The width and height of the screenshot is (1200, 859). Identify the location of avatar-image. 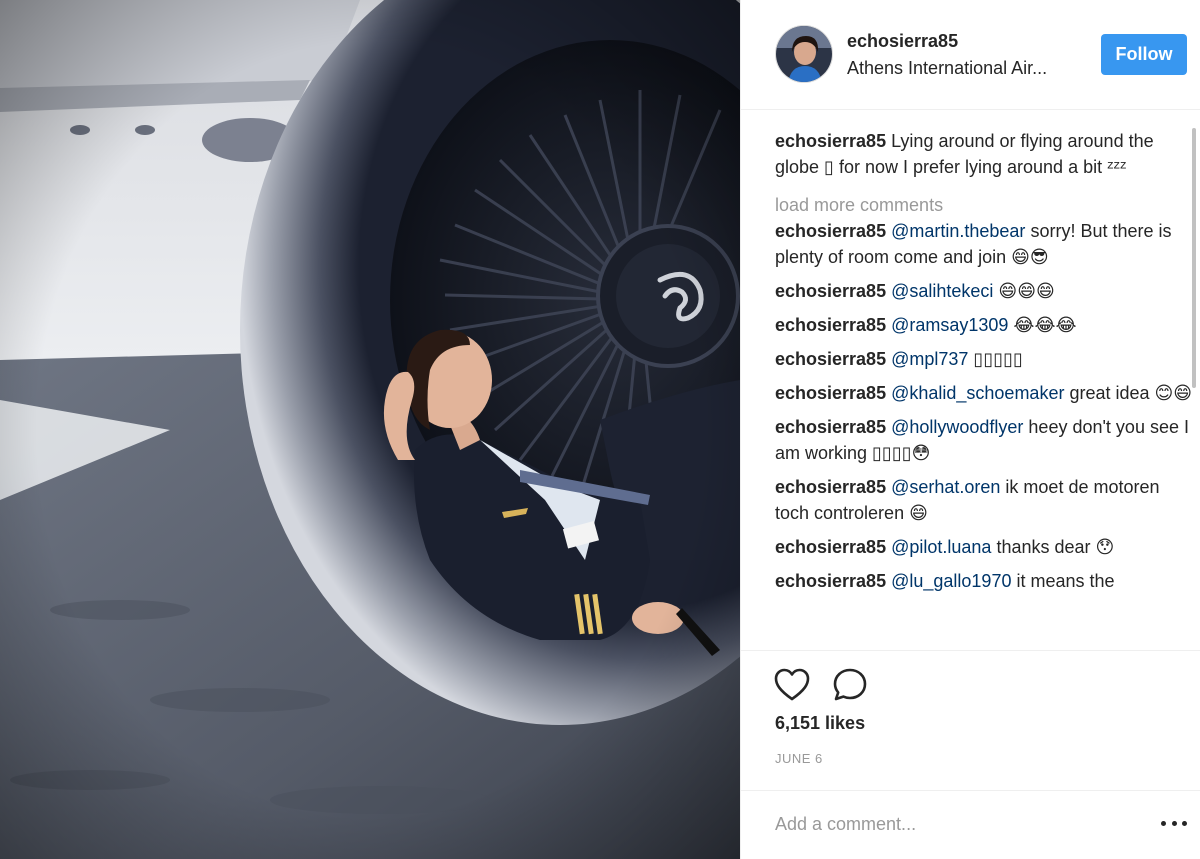
(804, 54).